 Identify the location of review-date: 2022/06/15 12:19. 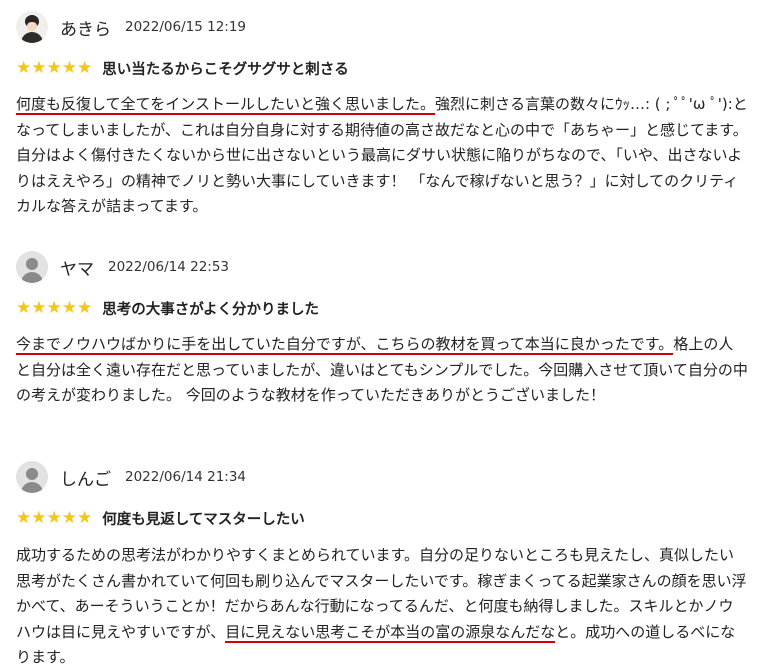
(186, 27).